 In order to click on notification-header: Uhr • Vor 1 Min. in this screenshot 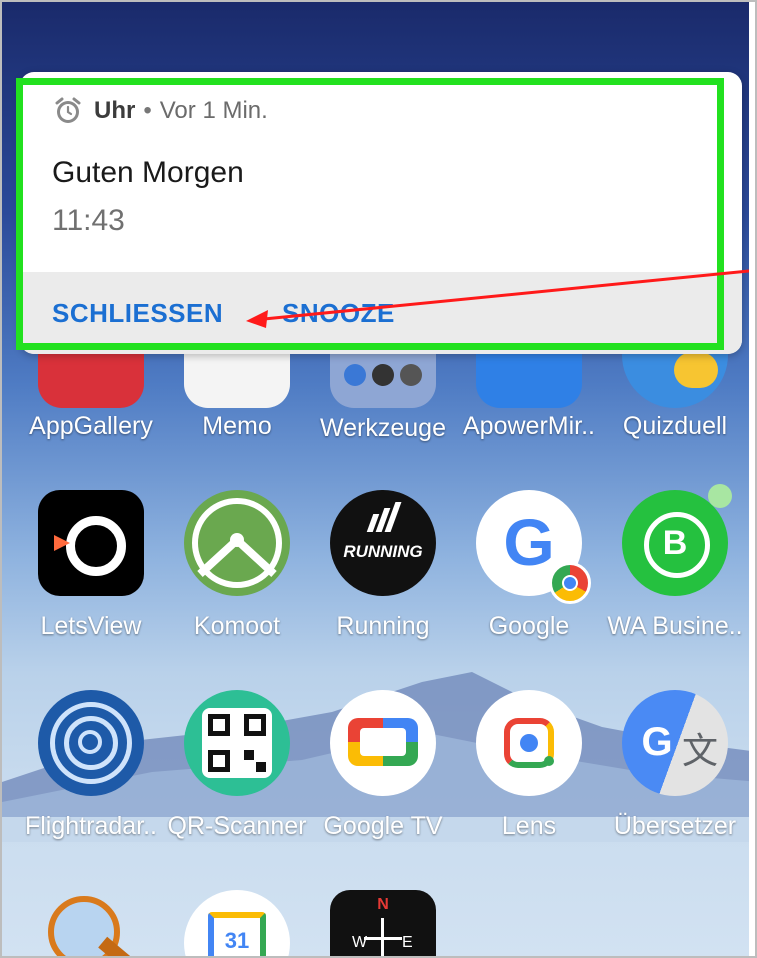, I will do `click(161, 111)`.